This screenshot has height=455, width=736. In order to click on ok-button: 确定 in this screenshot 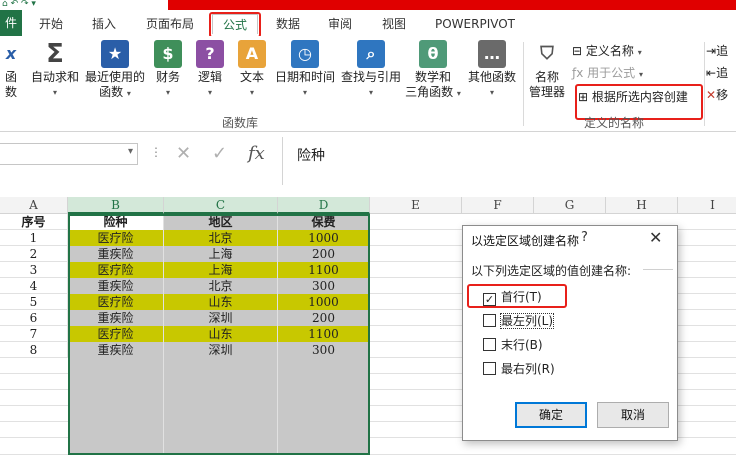, I will do `click(551, 415)`.